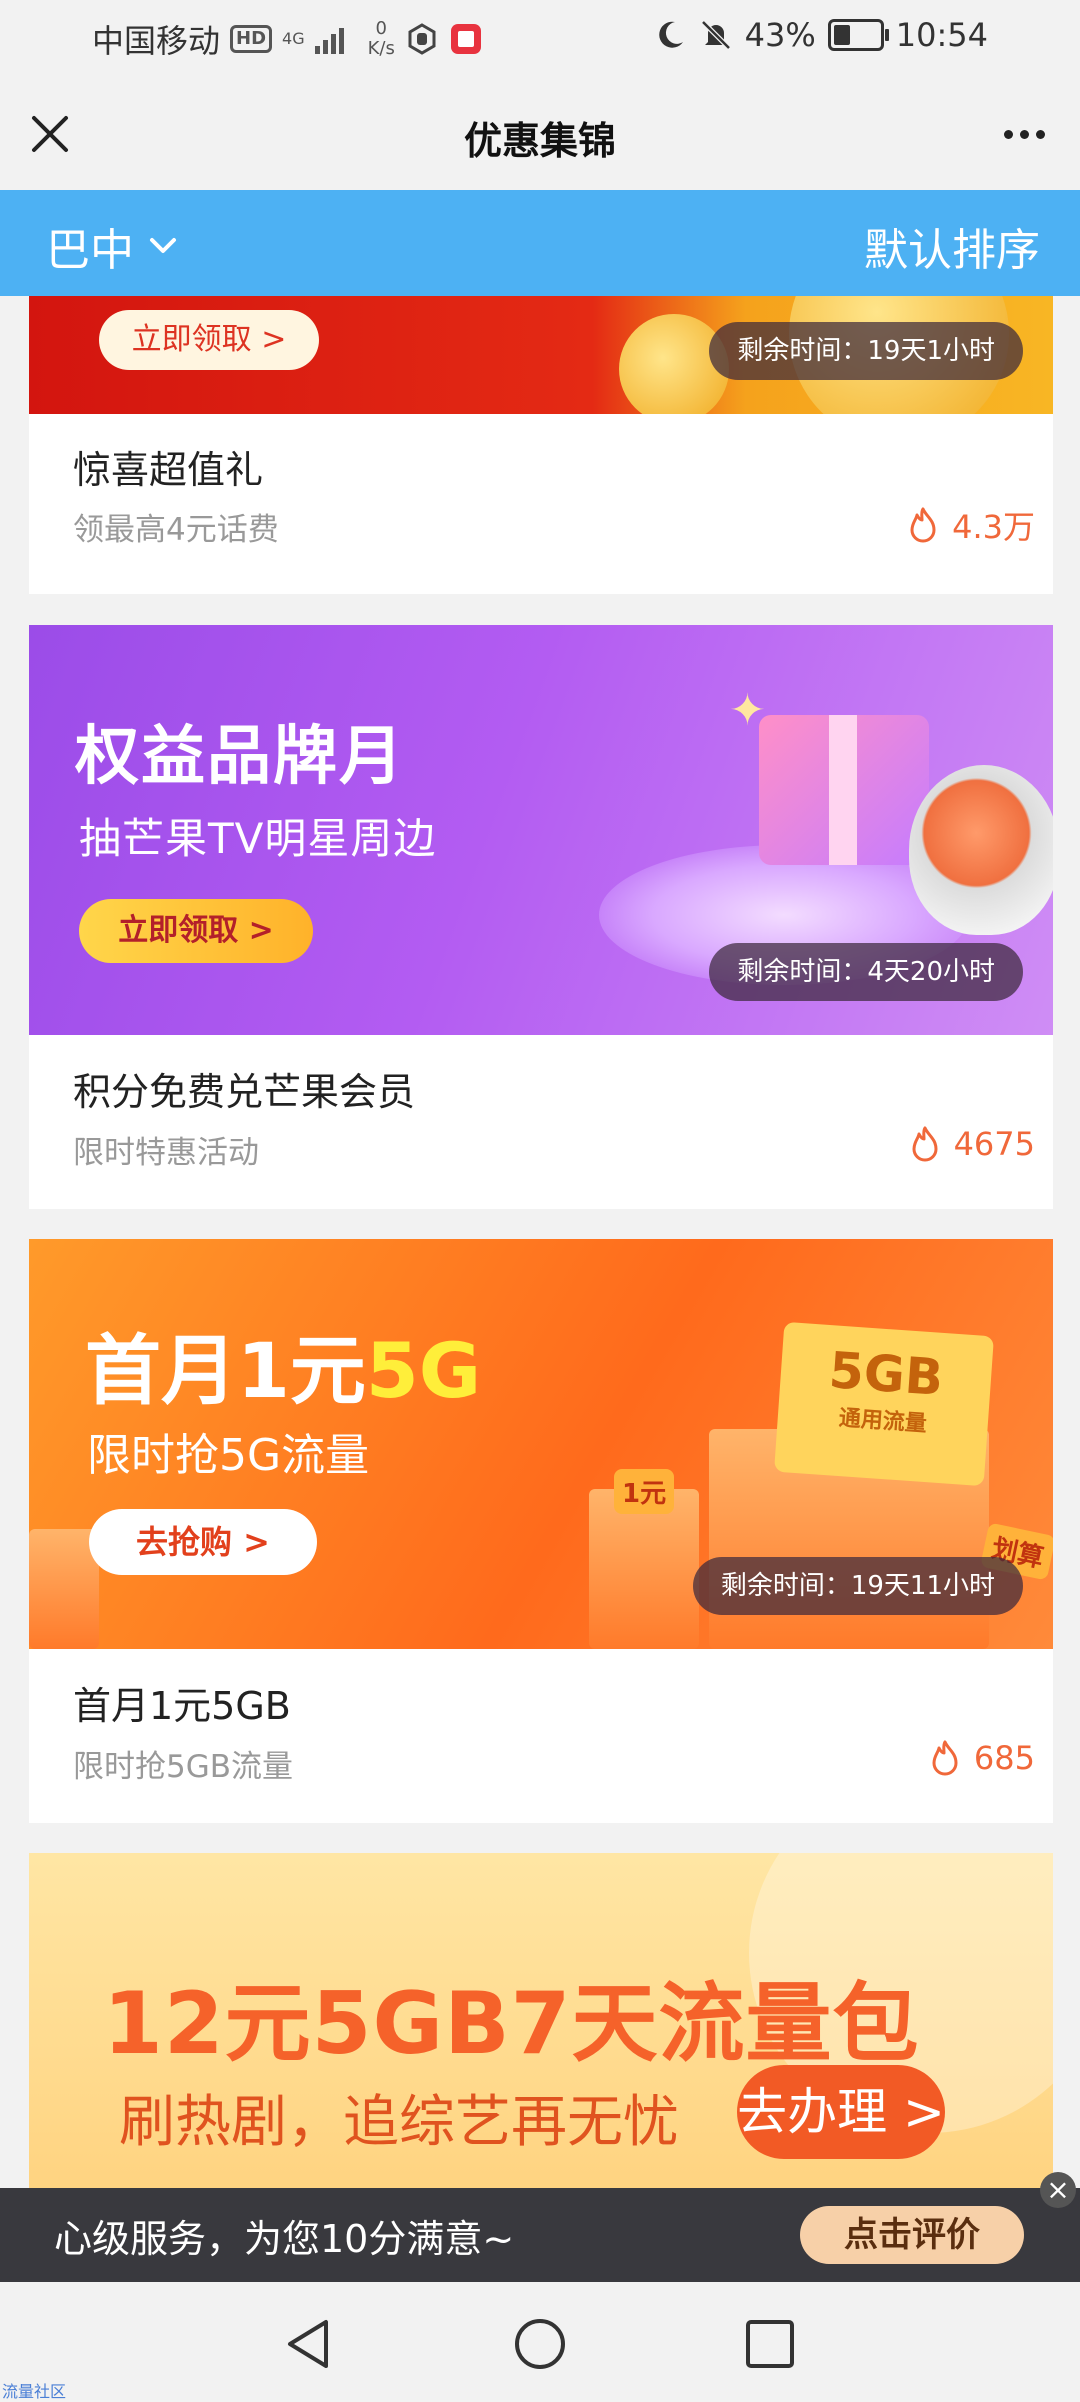 This screenshot has height=2402, width=1080. I want to click on banner-headline: 权益品牌月, so click(240, 757).